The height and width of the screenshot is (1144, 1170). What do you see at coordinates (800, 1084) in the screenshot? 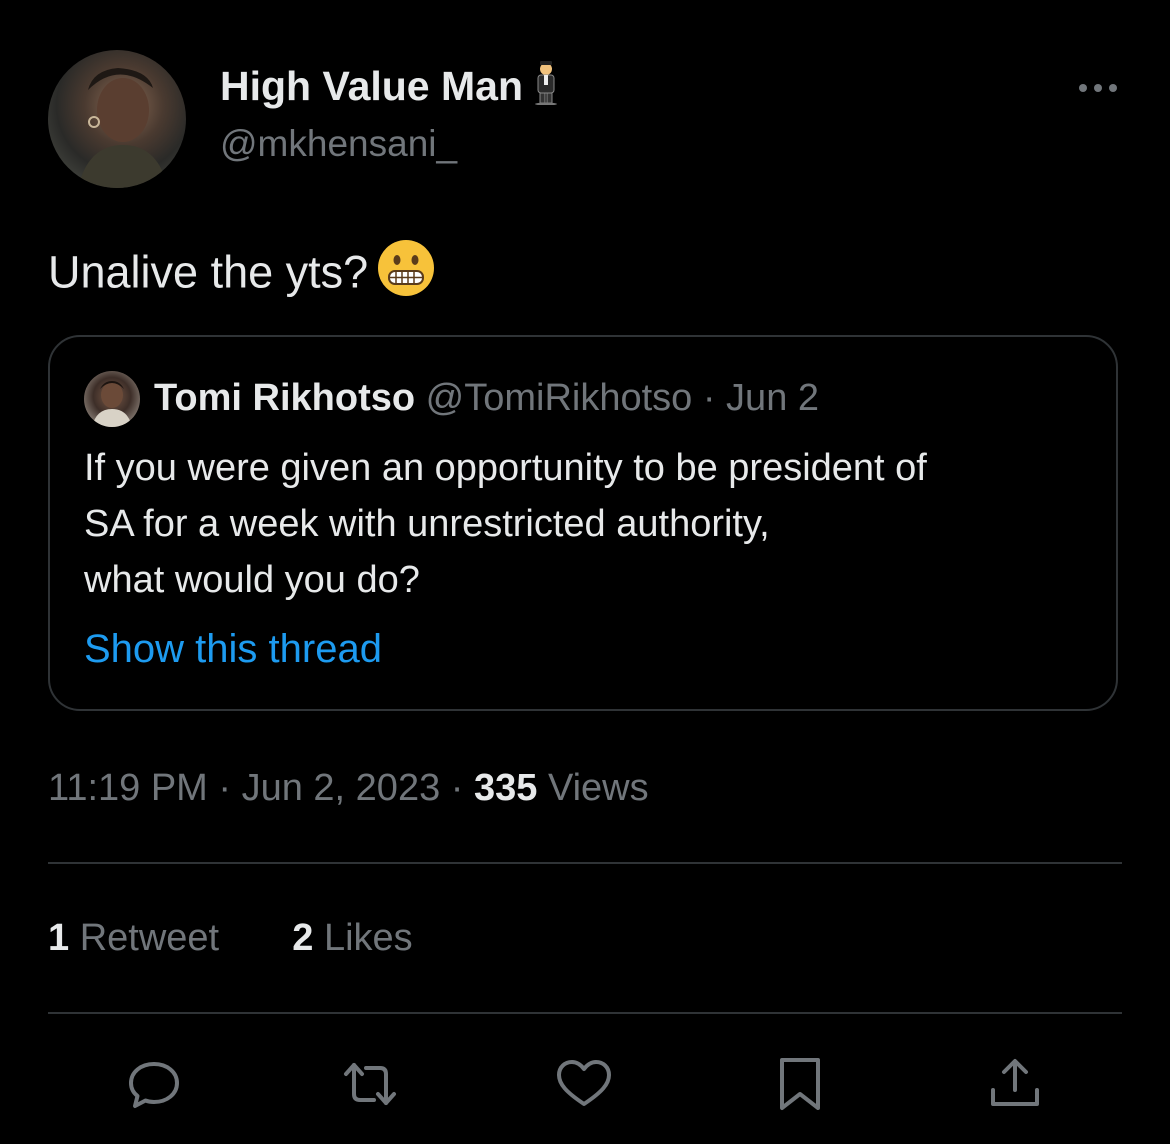
I see `bookmark-icon` at bounding box center [800, 1084].